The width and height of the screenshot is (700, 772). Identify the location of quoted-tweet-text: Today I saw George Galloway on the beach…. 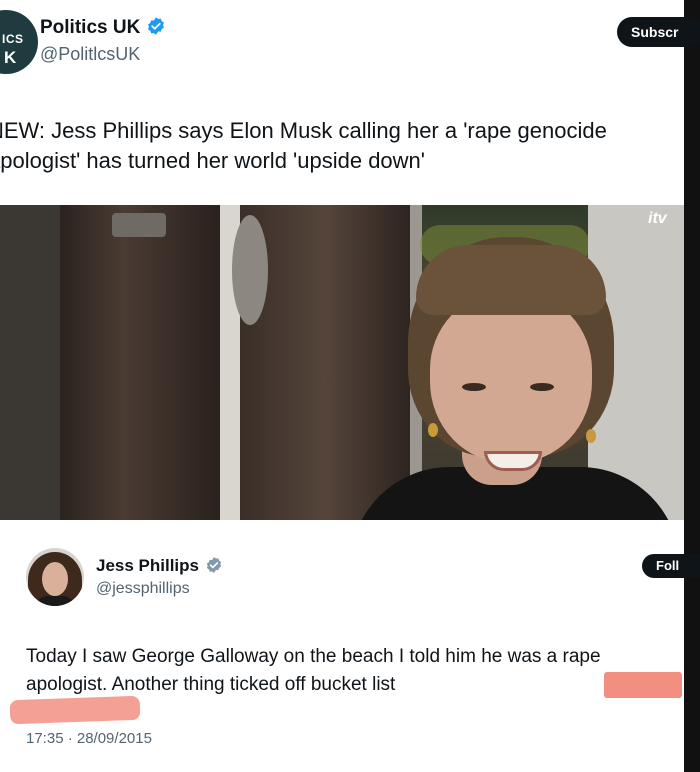
(313, 670).